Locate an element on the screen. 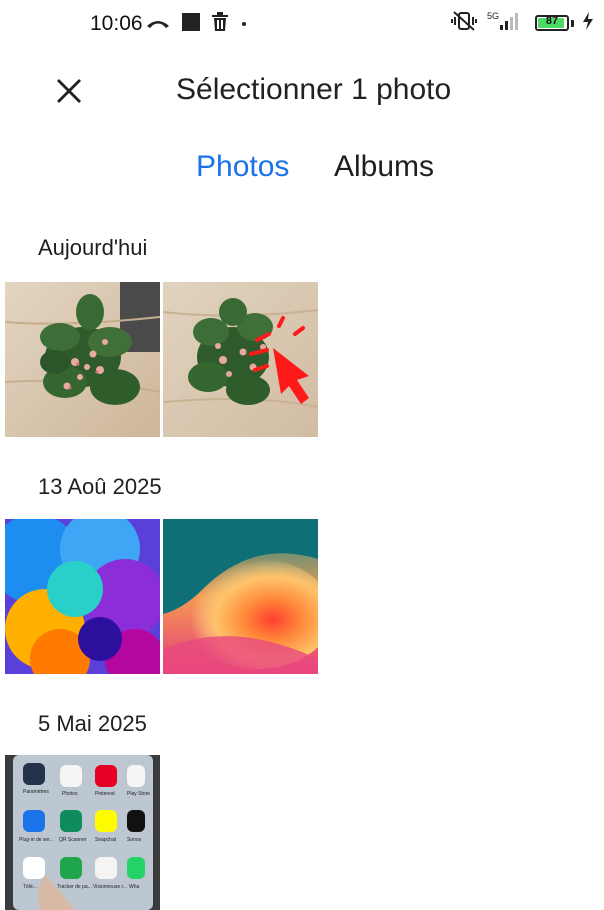 Image resolution: width=604 pixels, height=910 pixels. status-left-icons is located at coordinates (197, 24).